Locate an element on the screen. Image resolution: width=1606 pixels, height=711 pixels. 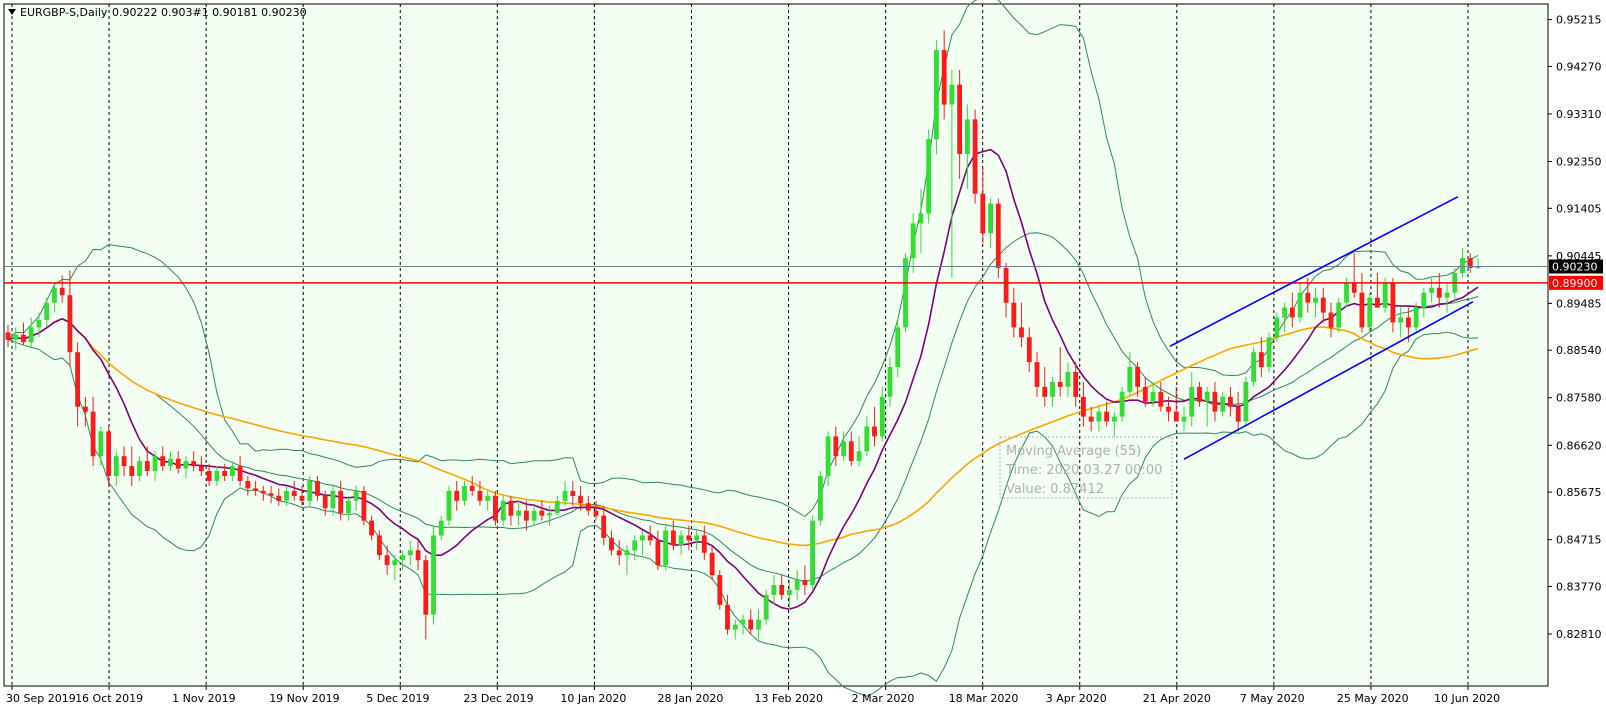
time-tick-label: 2 Mar 2020 is located at coordinates (883, 698).